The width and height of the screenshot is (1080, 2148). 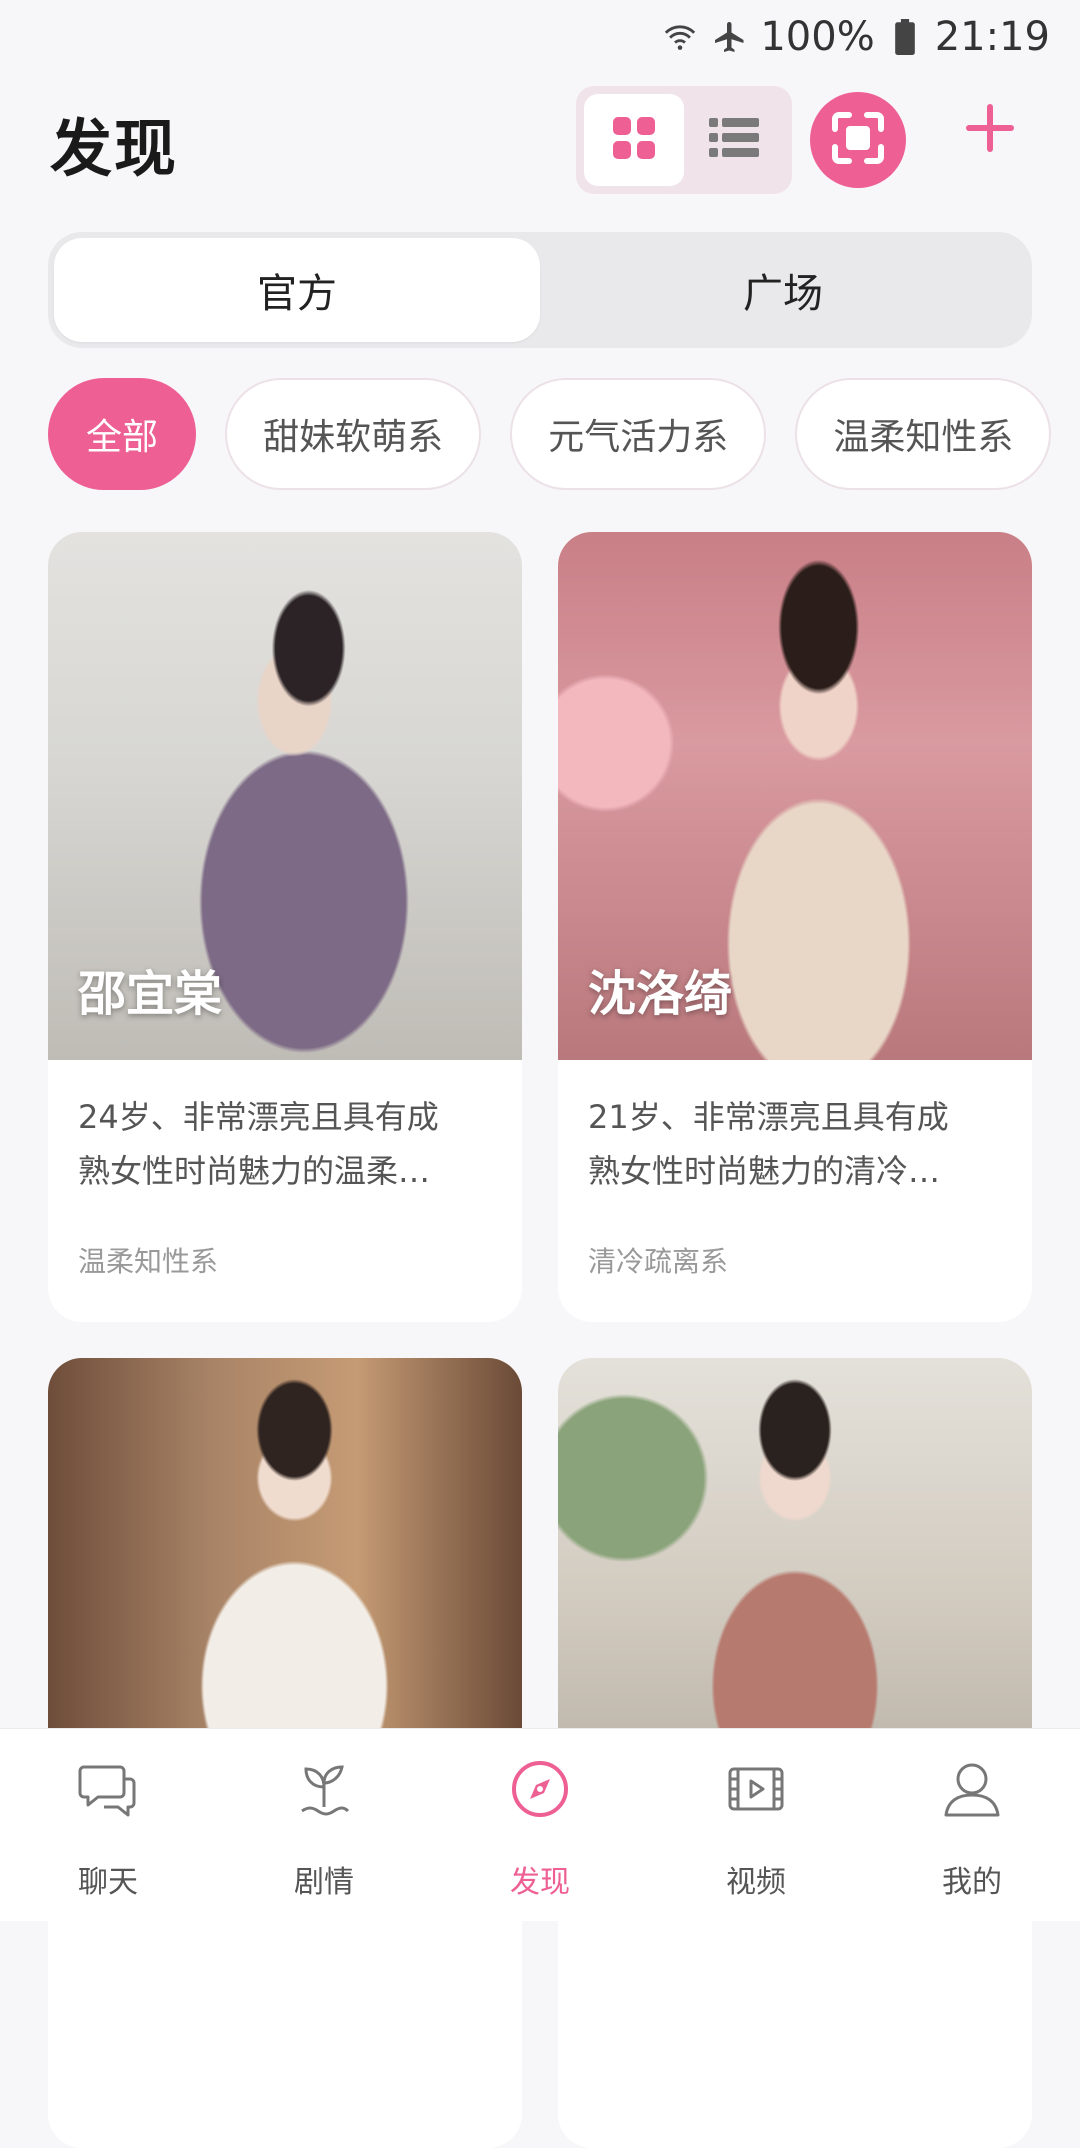 I want to click on clock: 21:19, so click(x=992, y=37).